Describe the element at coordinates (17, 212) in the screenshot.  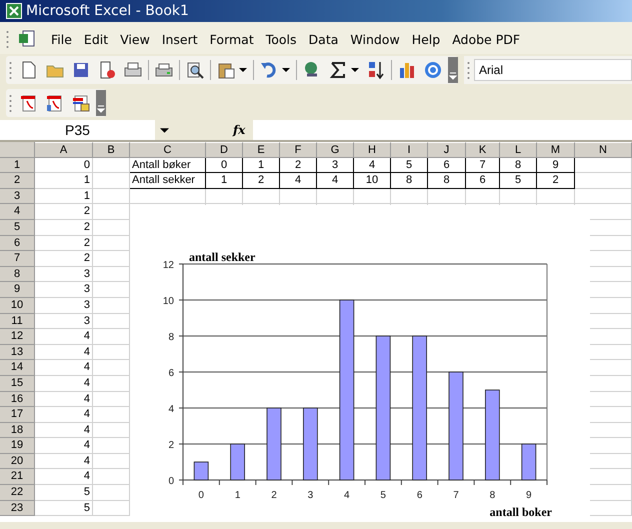
I see `row-header: 4` at that location.